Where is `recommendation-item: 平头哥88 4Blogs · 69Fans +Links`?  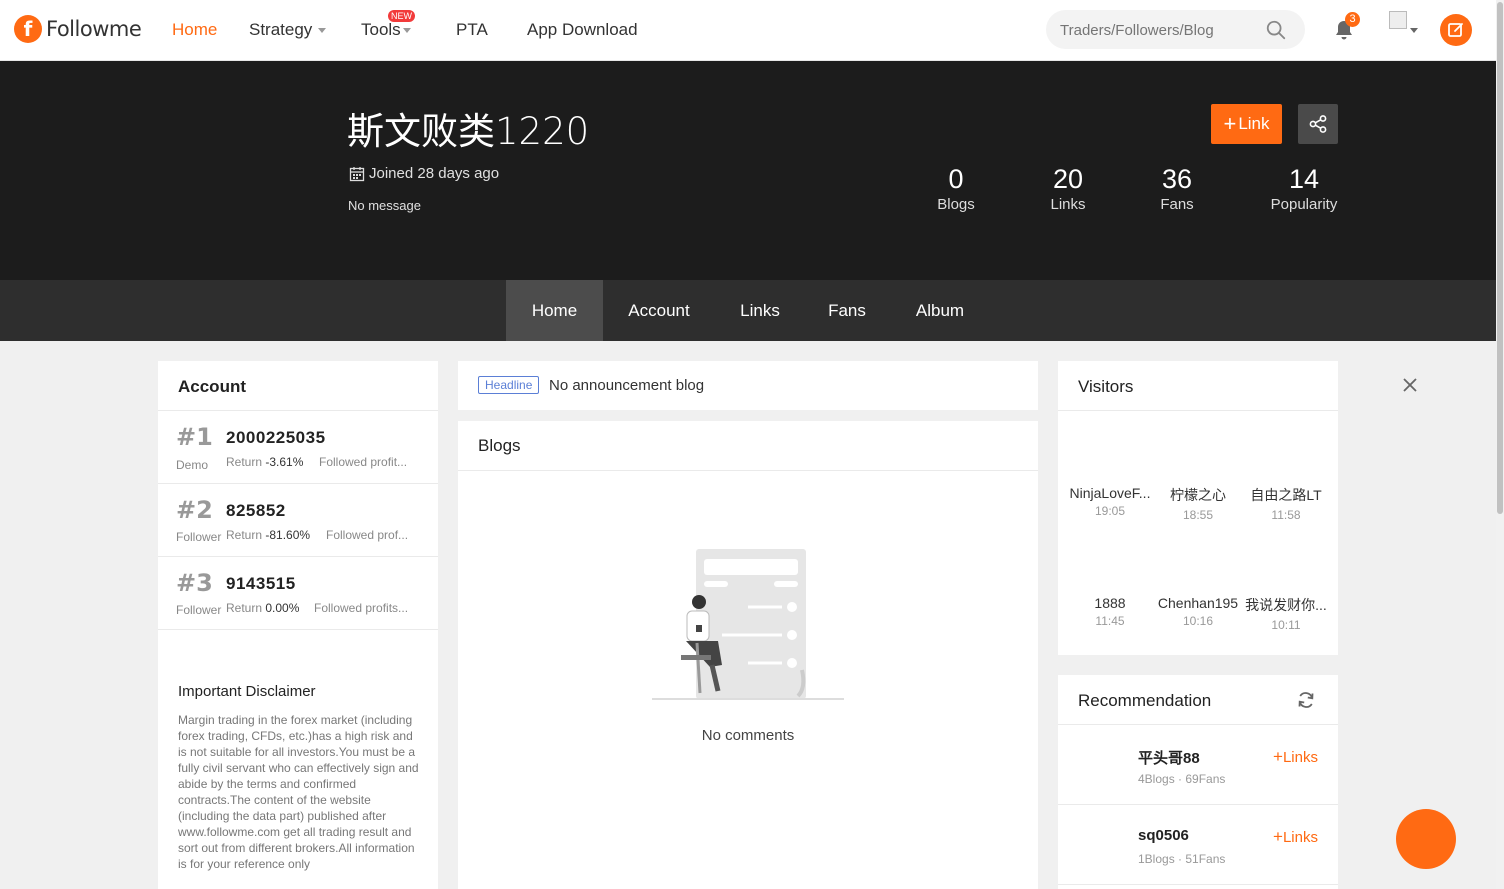 recommendation-item: 平头哥88 4Blogs · 69Fans +Links is located at coordinates (1198, 765).